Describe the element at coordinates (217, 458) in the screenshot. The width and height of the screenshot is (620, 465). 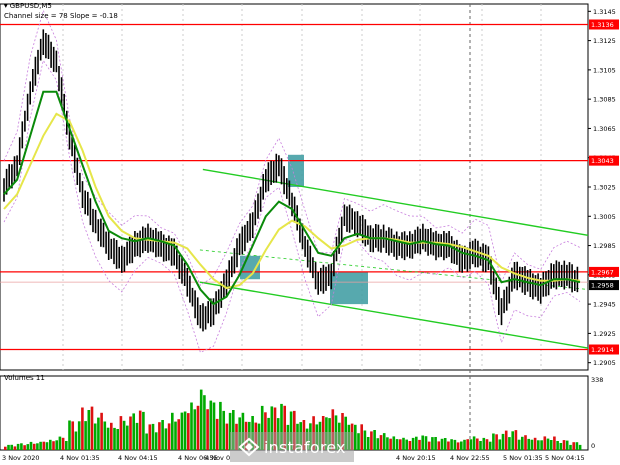
I see `x-tick-label: 4 Nov 0` at that location.